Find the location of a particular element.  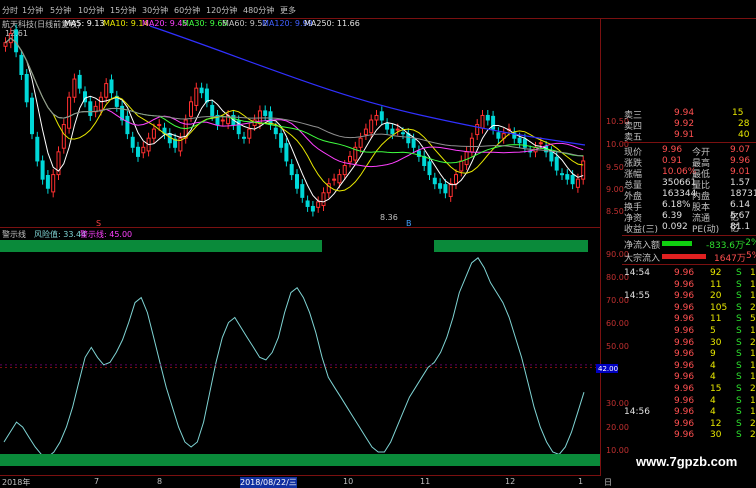

stat-field: 9.96 is located at coordinates (672, 150).